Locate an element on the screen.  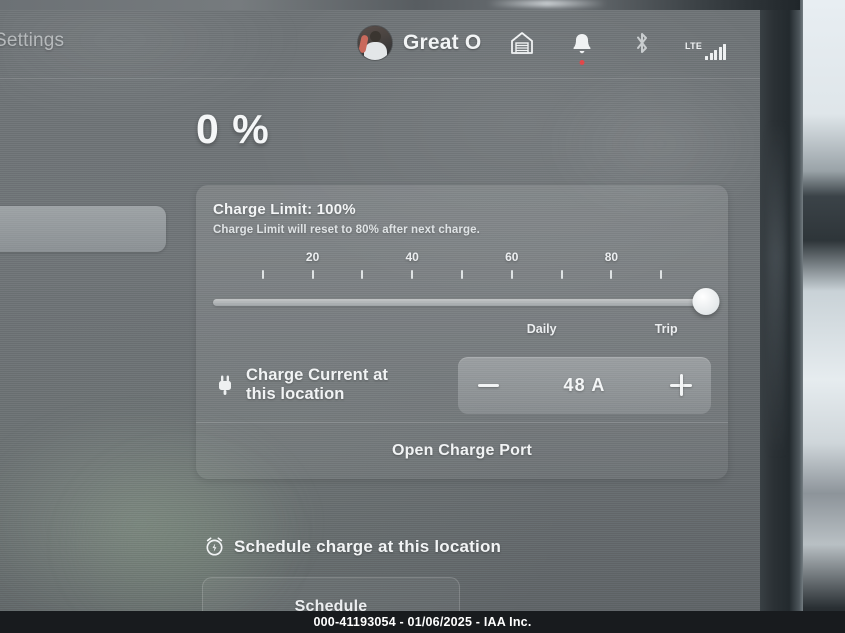
charge-current-stepper: 48 A is located at coordinates (584, 385).